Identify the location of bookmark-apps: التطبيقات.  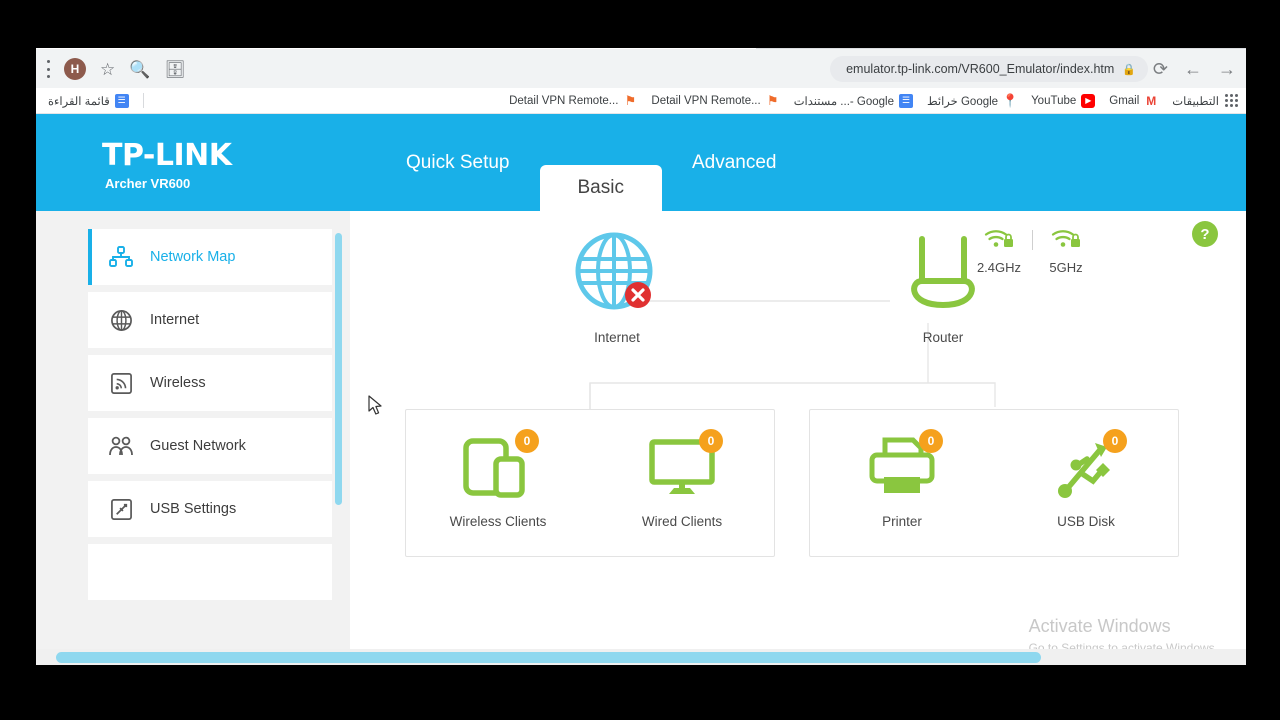
(1205, 101).